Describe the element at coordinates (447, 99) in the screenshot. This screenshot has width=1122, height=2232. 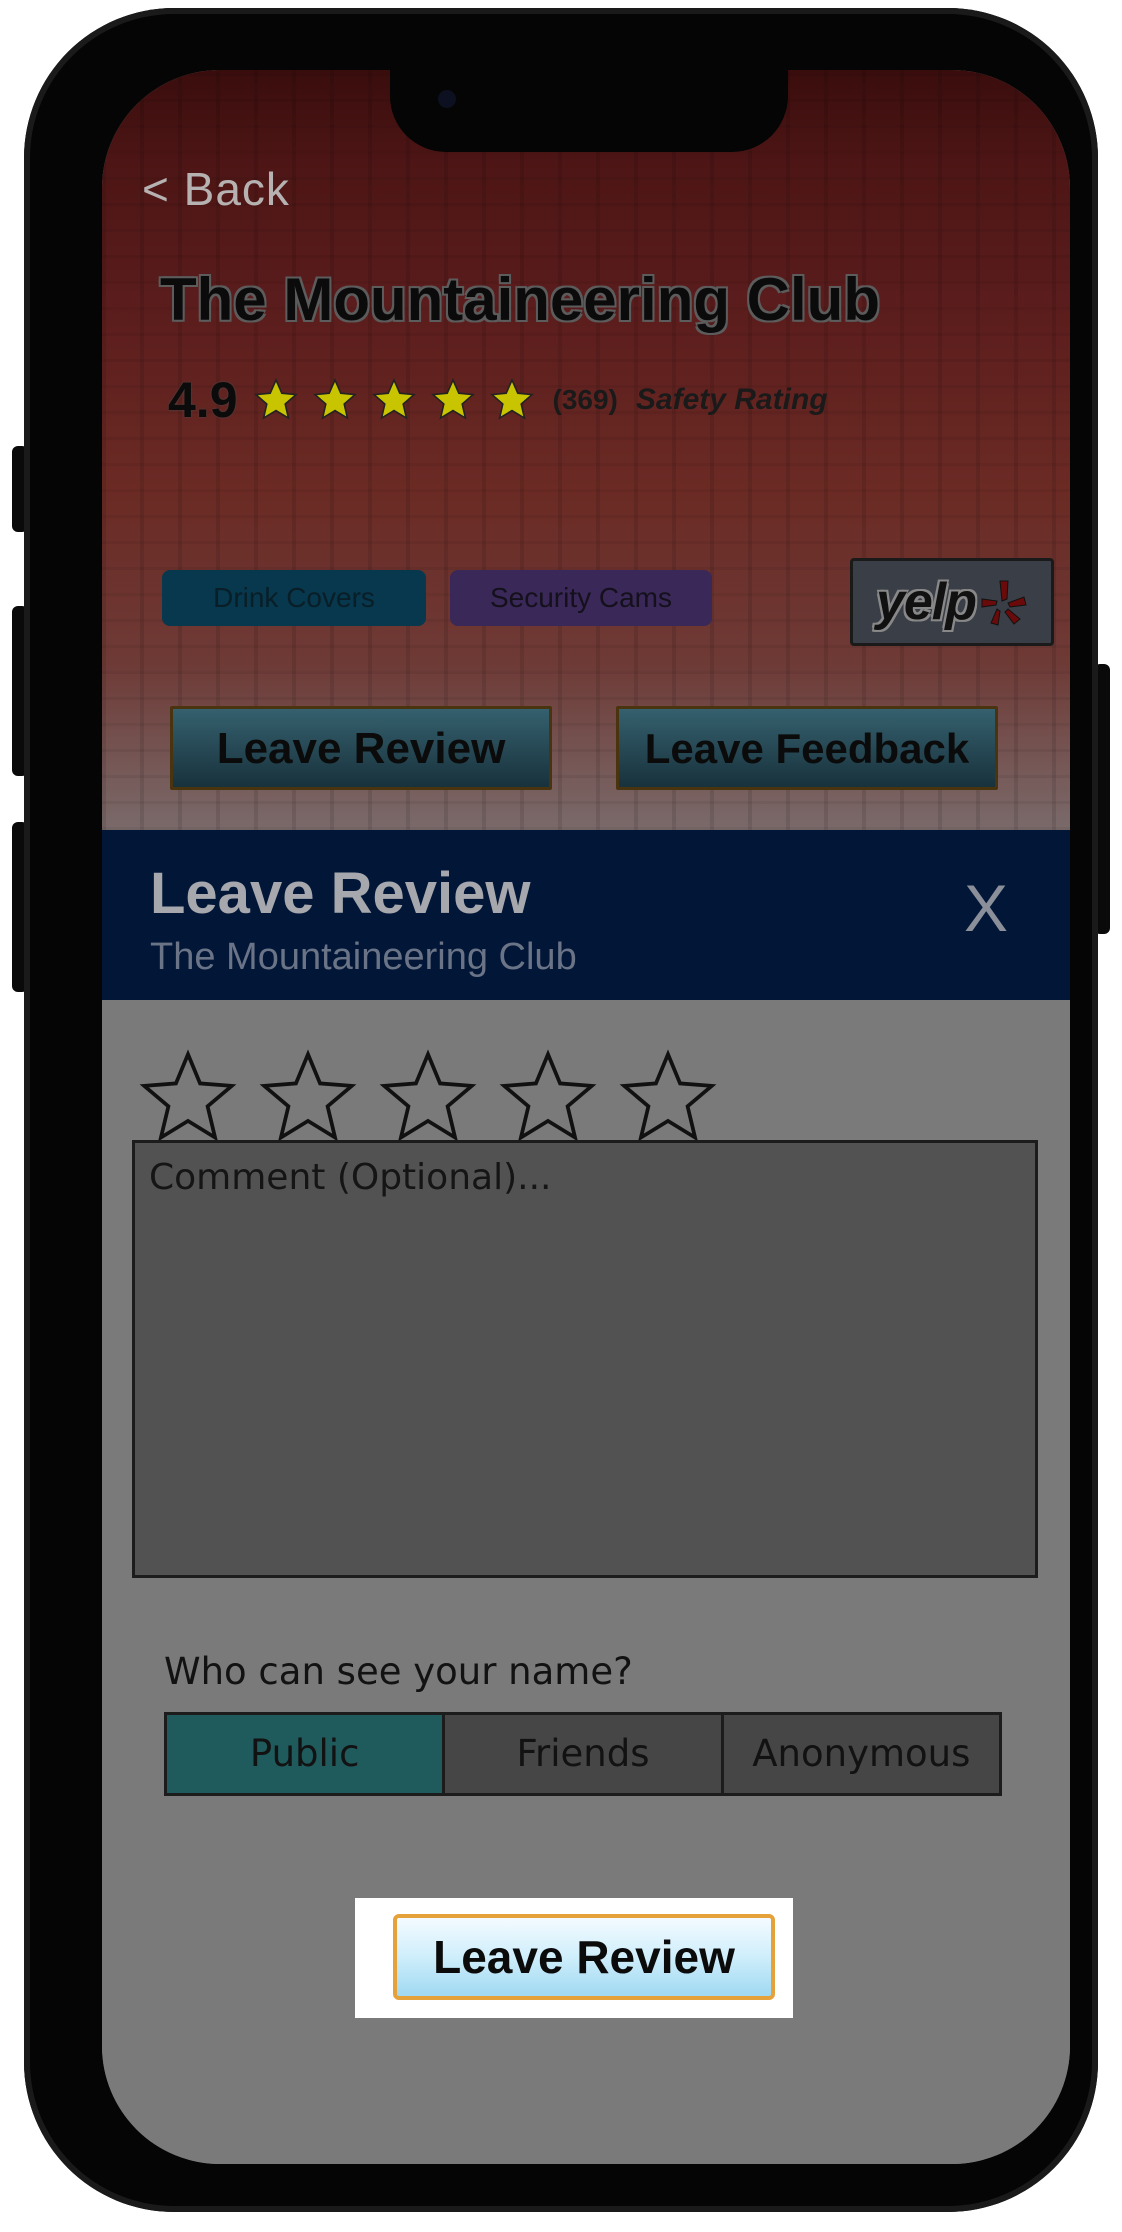
I see `camera-icon` at that location.